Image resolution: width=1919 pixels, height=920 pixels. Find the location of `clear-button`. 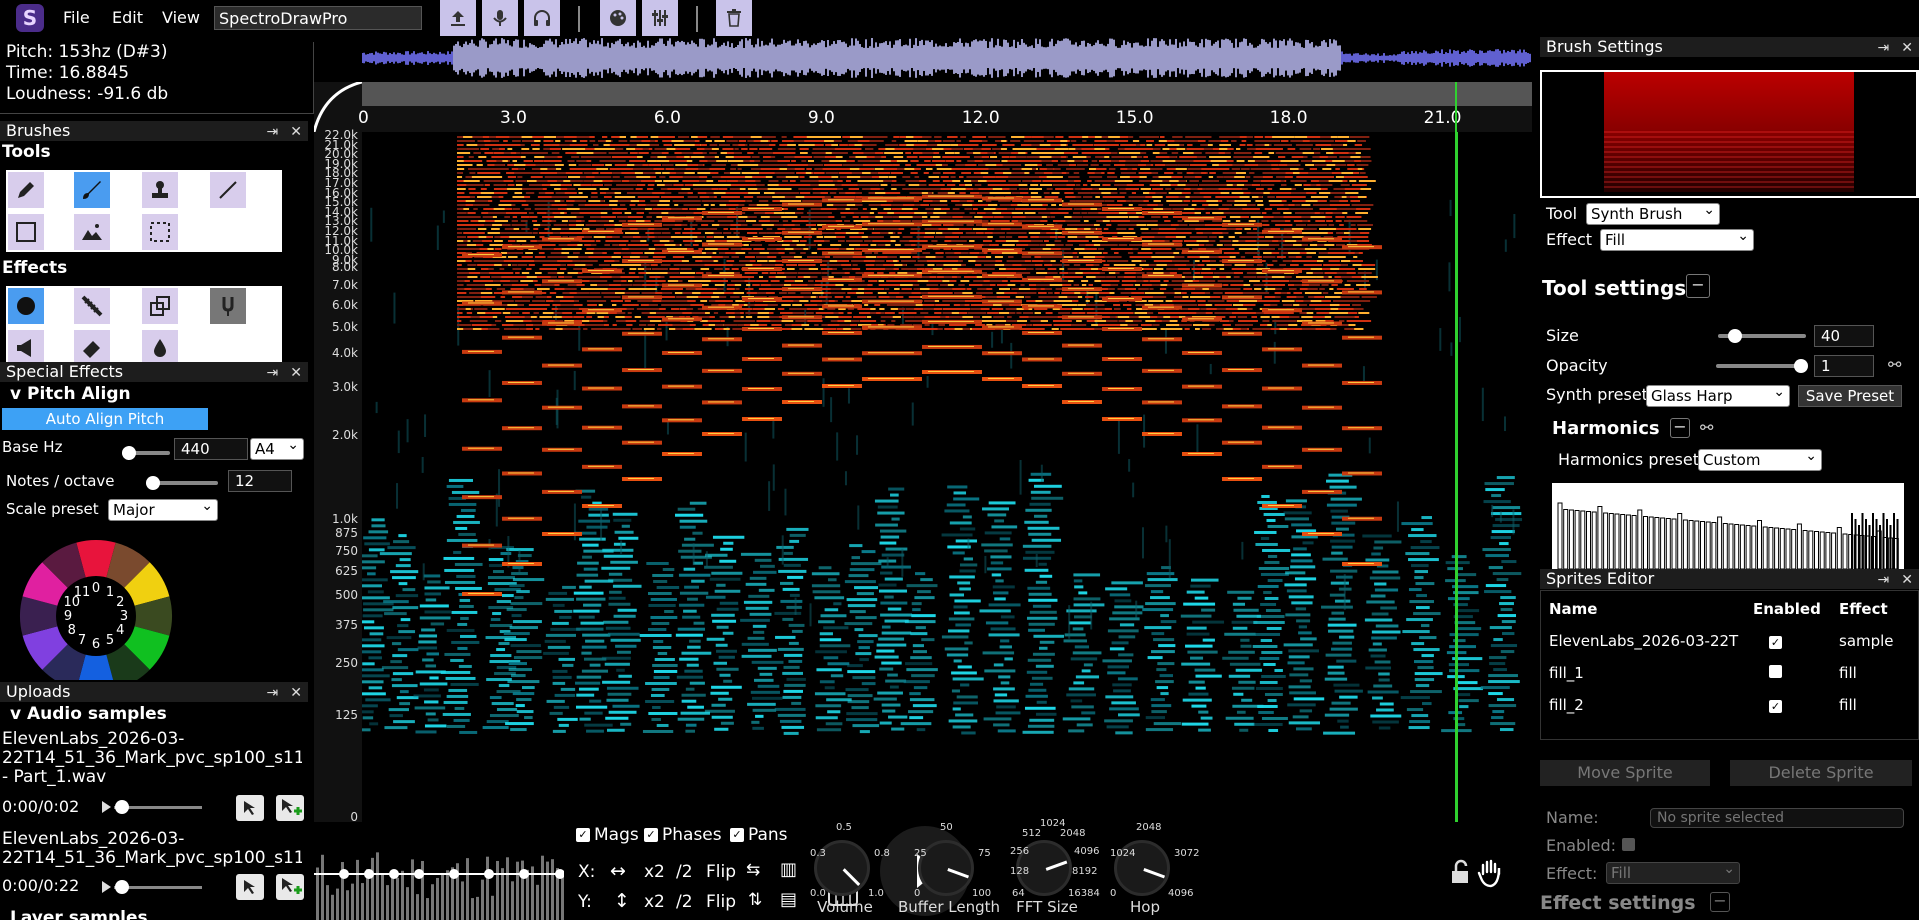

clear-button is located at coordinates (734, 18).